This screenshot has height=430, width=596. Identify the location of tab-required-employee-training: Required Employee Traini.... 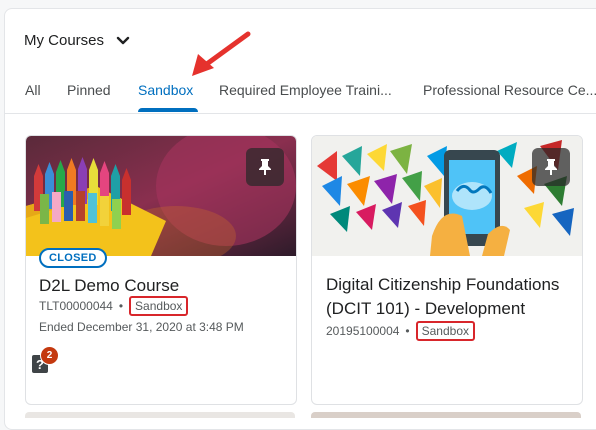
(305, 90).